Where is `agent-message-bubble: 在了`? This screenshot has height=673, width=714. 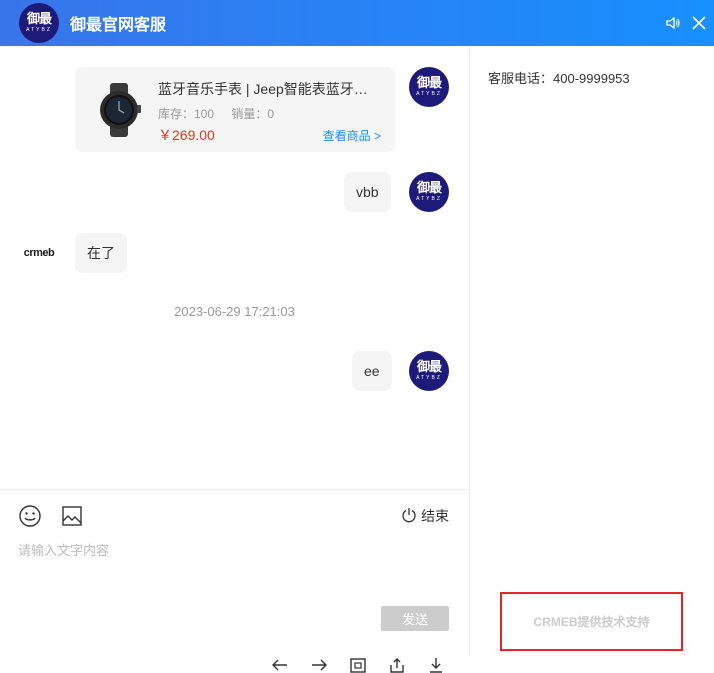
agent-message-bubble: 在了 is located at coordinates (101, 253).